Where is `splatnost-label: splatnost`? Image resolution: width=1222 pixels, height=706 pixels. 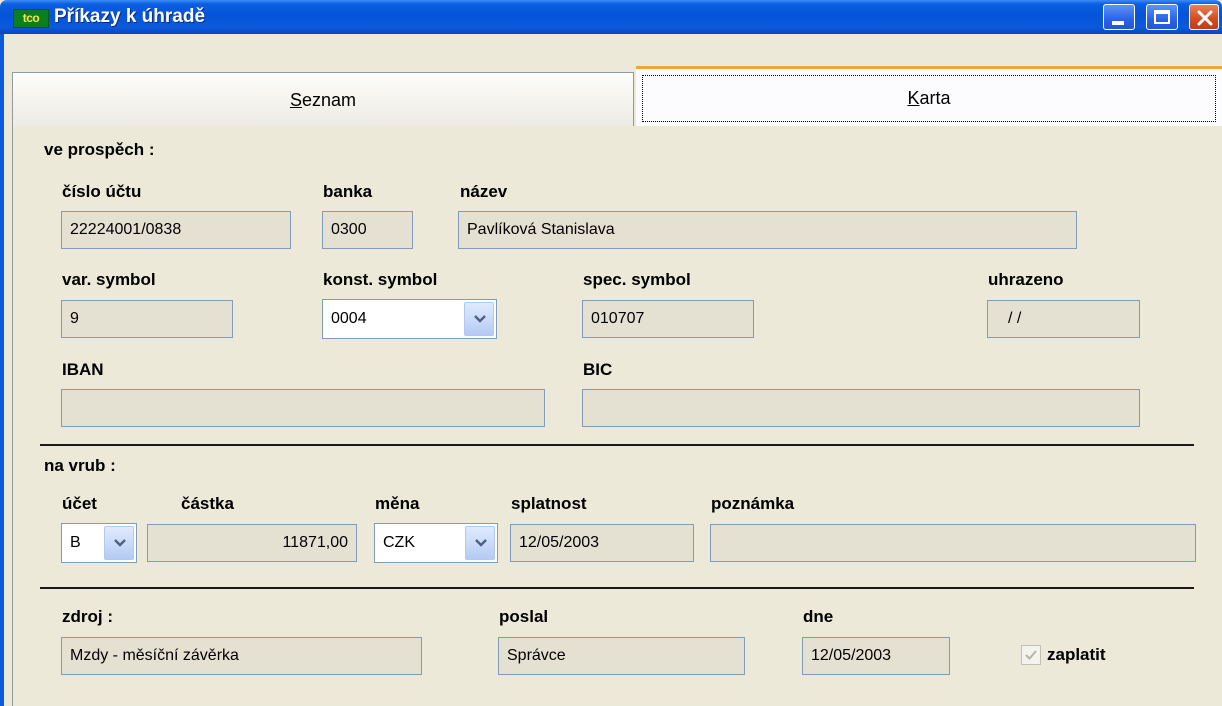 splatnost-label: splatnost is located at coordinates (549, 503).